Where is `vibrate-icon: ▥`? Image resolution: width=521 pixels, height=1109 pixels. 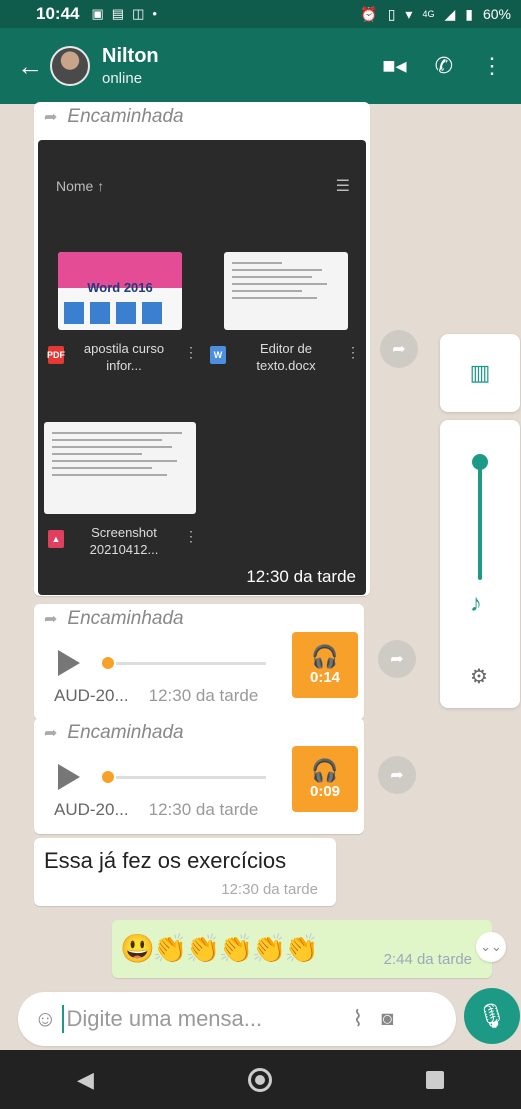 vibrate-icon: ▥ is located at coordinates (480, 372).